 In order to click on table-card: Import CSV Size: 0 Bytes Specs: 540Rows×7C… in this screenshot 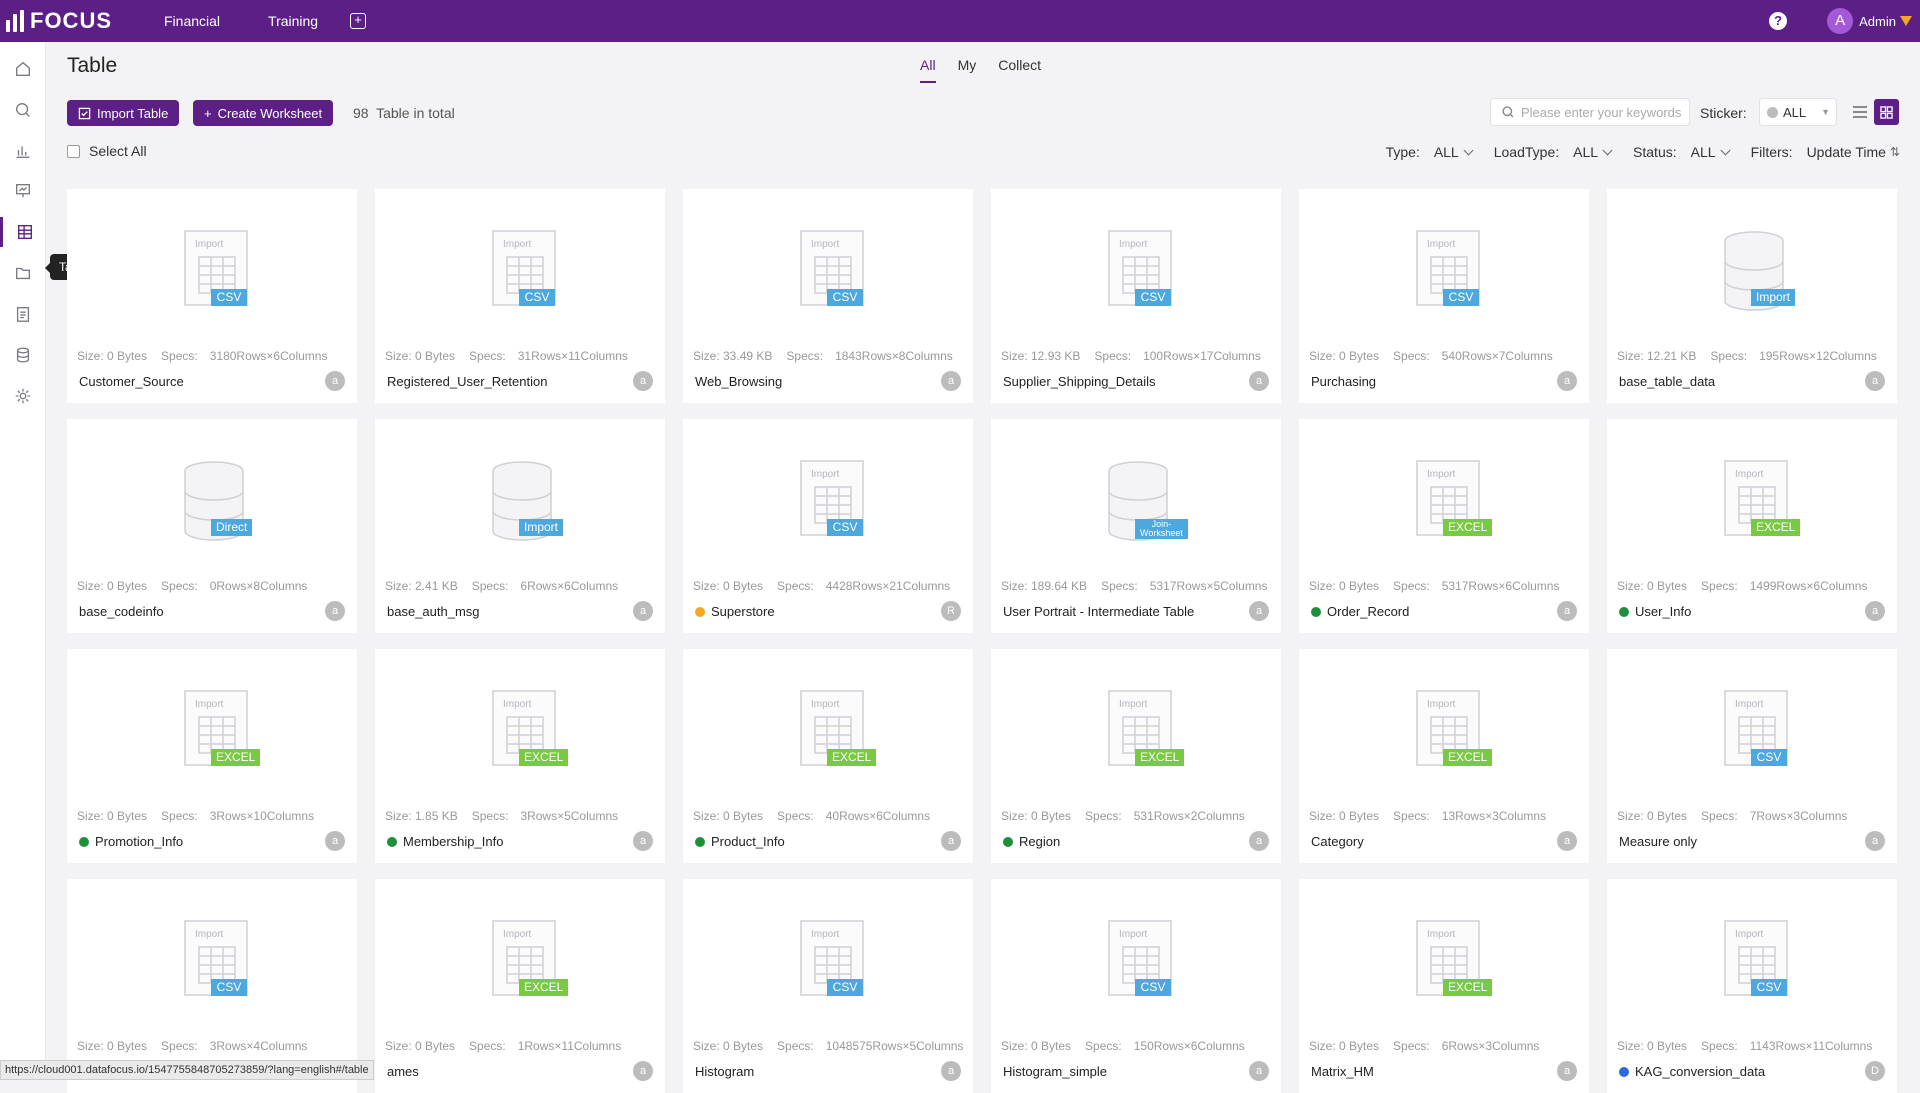, I will do `click(1444, 296)`.